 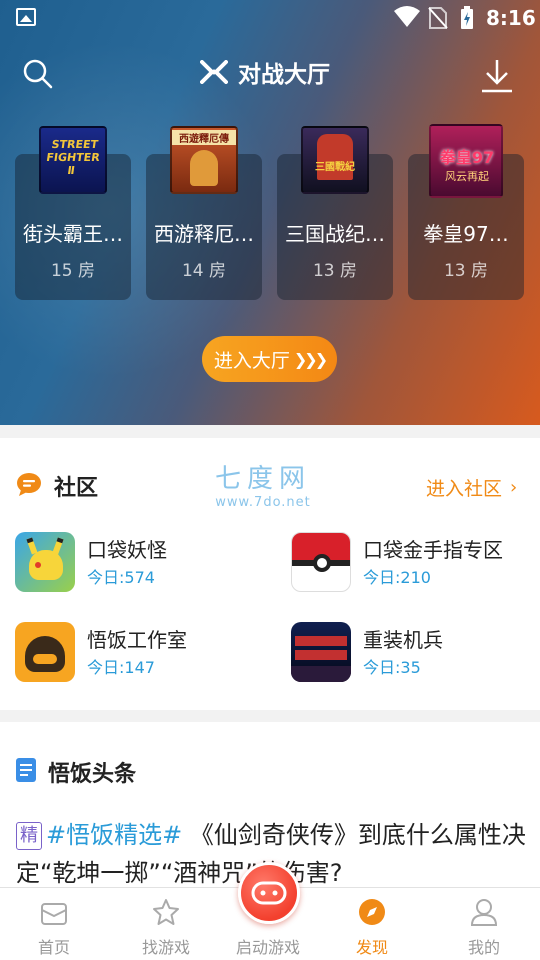 I want to click on no-sim-icon, so click(x=438, y=18).